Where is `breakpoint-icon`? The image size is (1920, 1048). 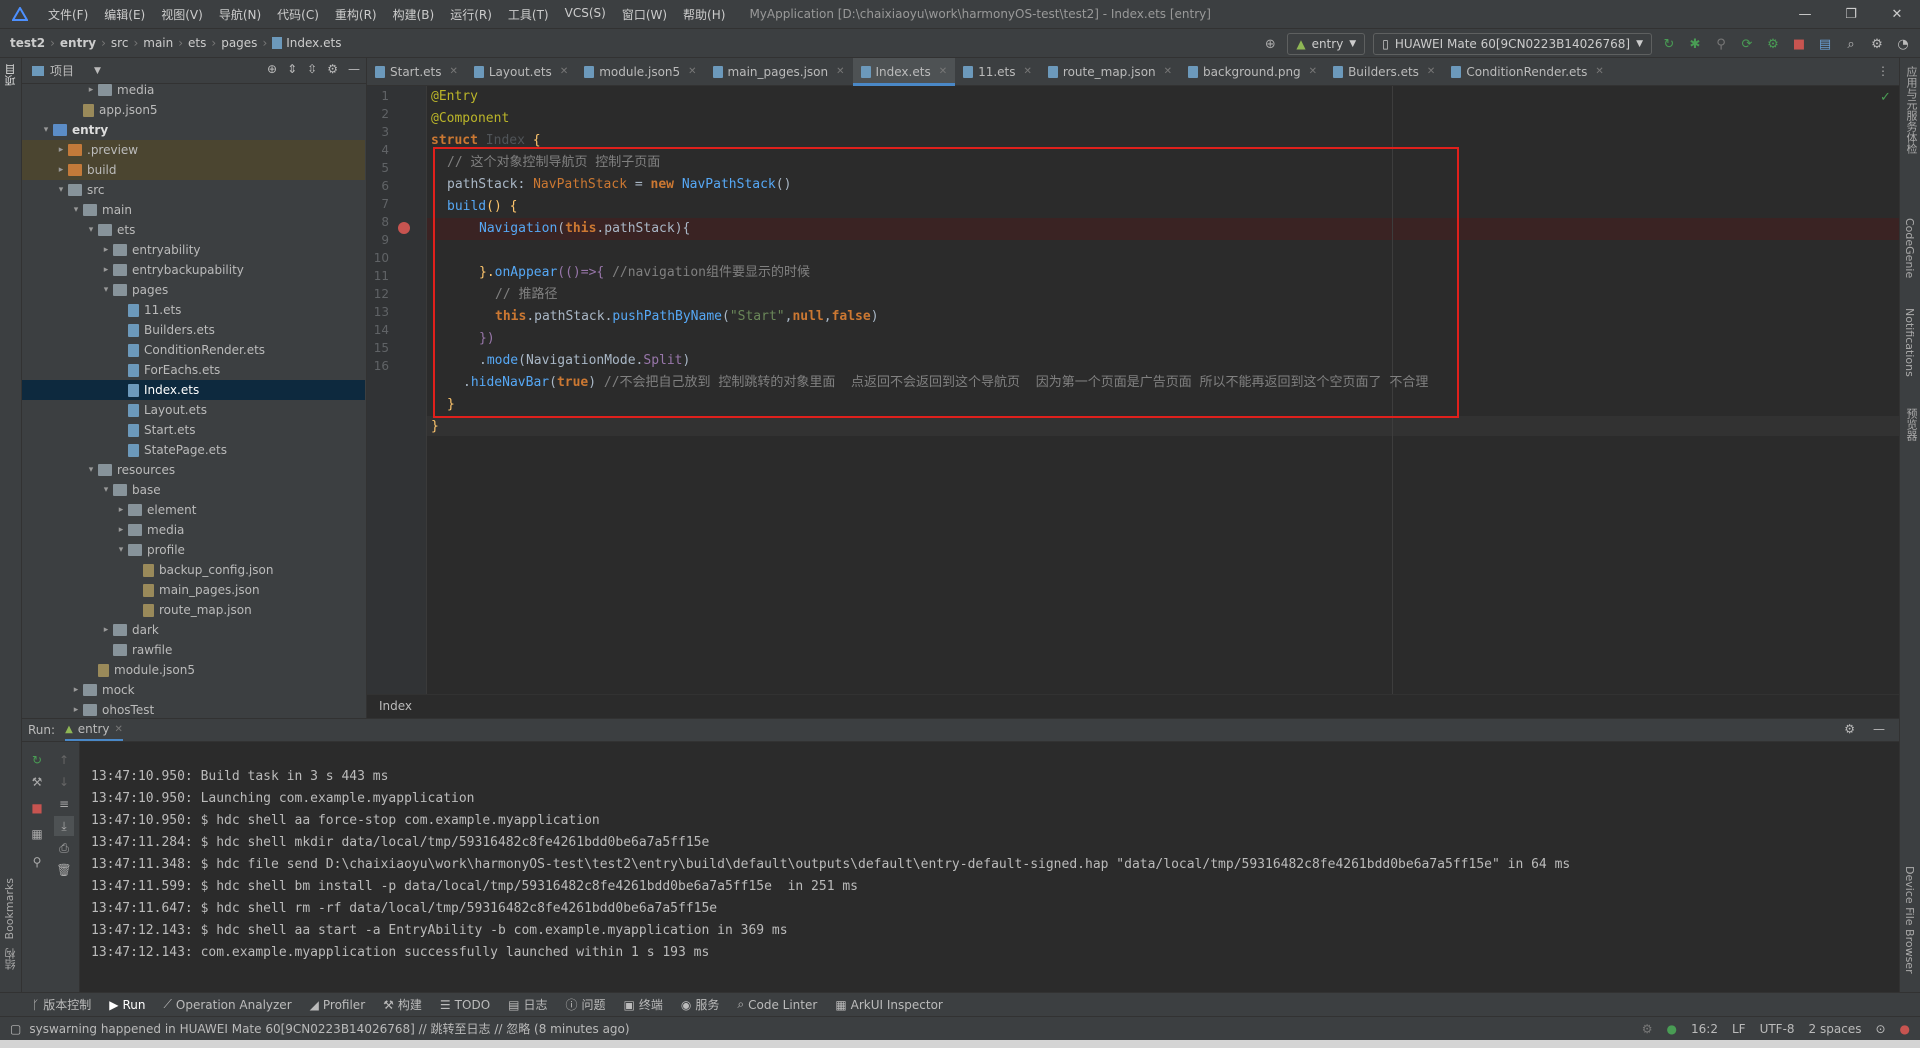 breakpoint-icon is located at coordinates (404, 228).